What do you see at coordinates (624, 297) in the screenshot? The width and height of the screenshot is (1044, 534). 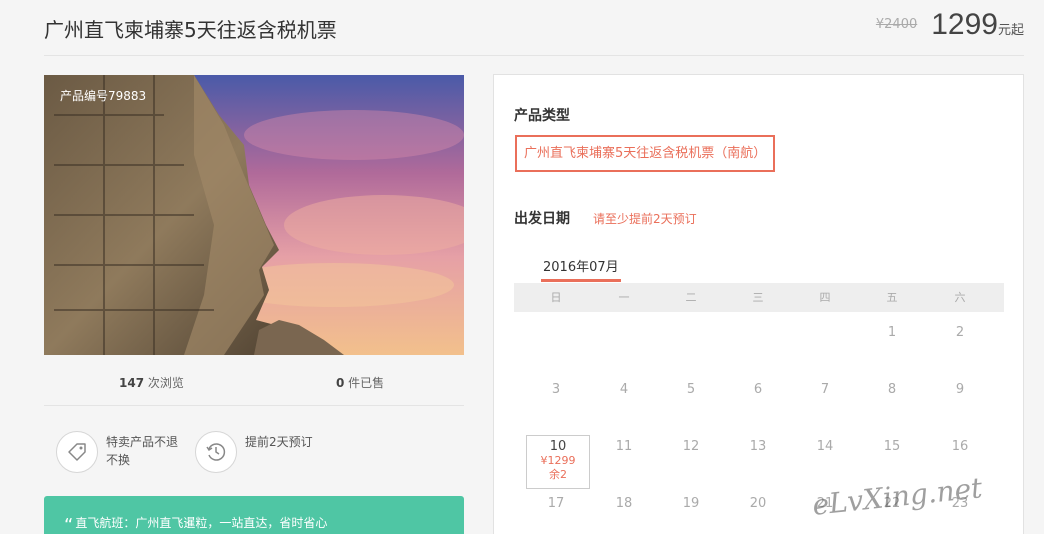 I see `weekday-label: 一` at bounding box center [624, 297].